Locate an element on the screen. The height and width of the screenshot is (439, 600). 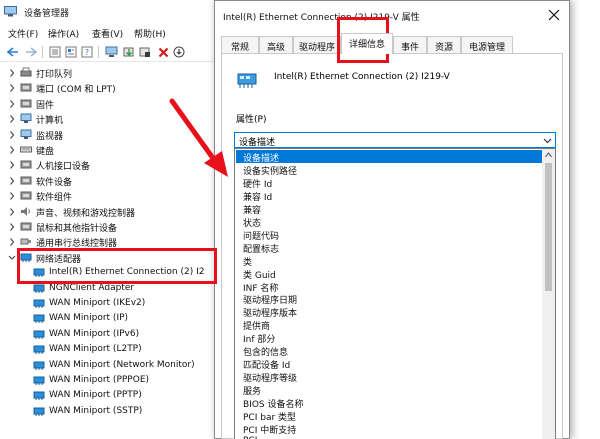
network-adapter-item: WAN Miniport (PPPOE) is located at coordinates (108, 381).